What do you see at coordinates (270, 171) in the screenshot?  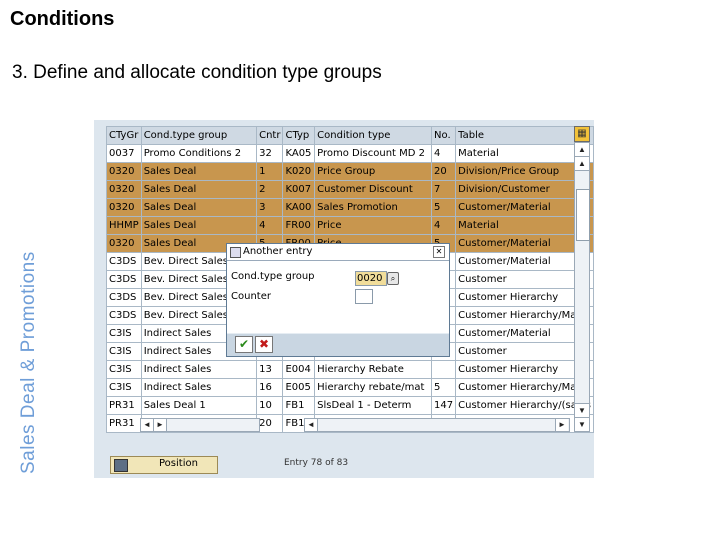 I see `table-cell: 1` at bounding box center [270, 171].